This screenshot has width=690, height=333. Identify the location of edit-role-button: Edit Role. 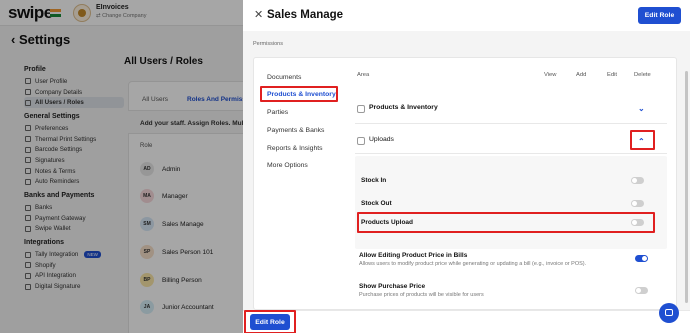
(659, 15).